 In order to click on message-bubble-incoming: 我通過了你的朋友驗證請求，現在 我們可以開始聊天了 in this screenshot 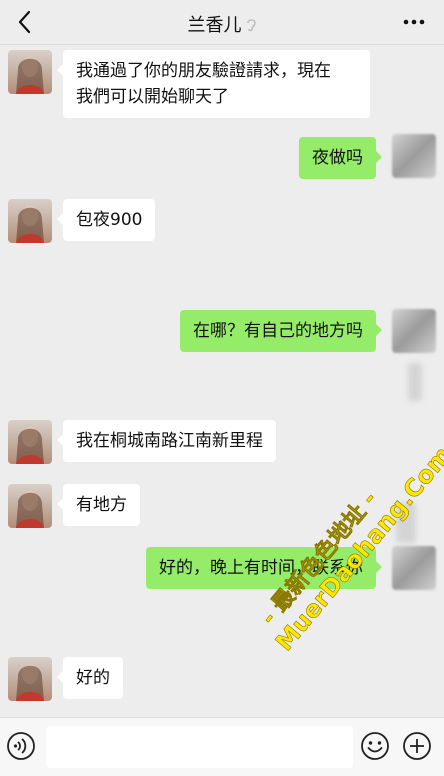, I will do `click(213, 84)`.